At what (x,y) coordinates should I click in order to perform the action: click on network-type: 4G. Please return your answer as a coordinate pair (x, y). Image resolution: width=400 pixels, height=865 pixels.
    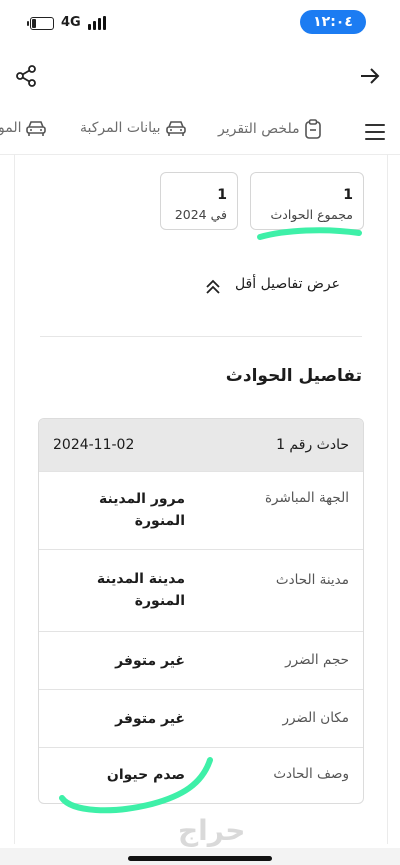
    Looking at the image, I should click on (71, 22).